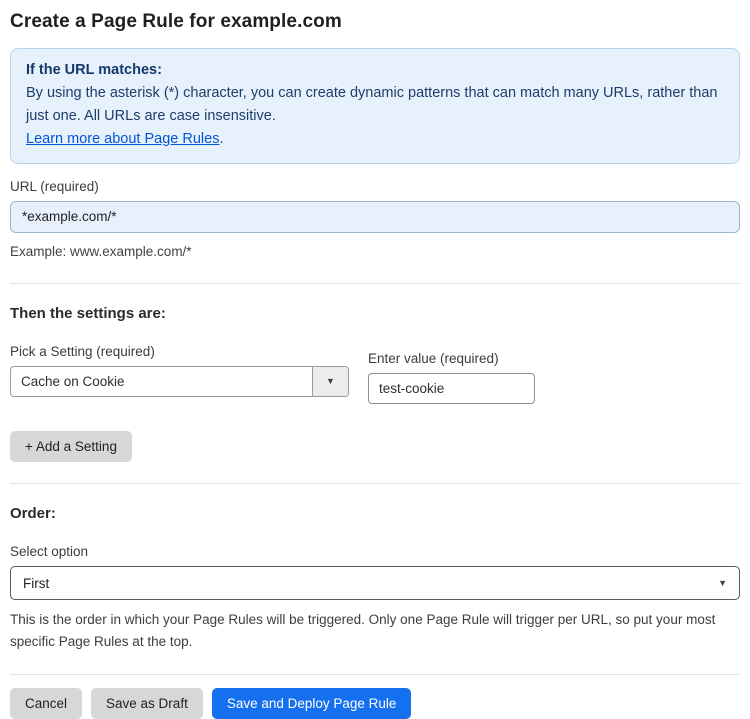 The height and width of the screenshot is (719, 750). I want to click on link-period: ., so click(221, 138).